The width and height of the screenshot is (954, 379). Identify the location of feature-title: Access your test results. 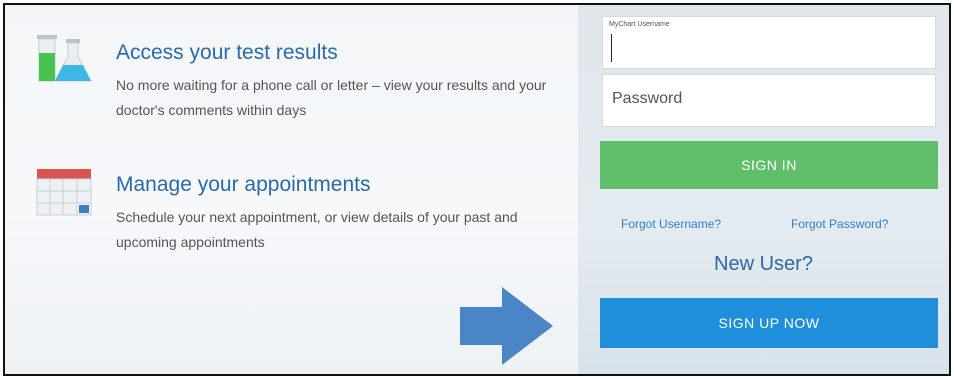
(227, 52).